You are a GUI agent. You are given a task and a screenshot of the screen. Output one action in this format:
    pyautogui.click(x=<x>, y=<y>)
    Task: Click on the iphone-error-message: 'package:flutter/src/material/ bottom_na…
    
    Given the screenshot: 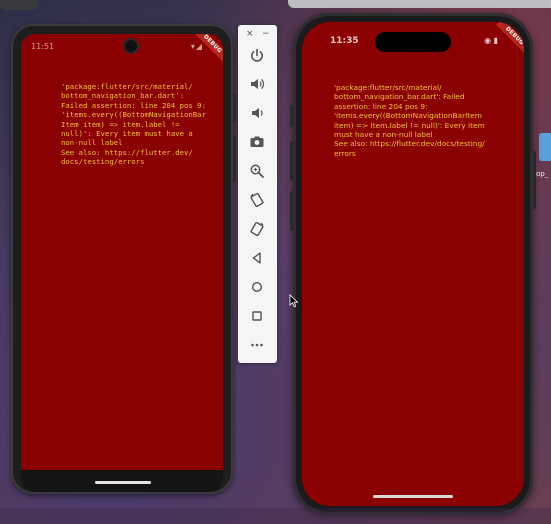 What is the action you would take?
    pyautogui.click(x=409, y=120)
    